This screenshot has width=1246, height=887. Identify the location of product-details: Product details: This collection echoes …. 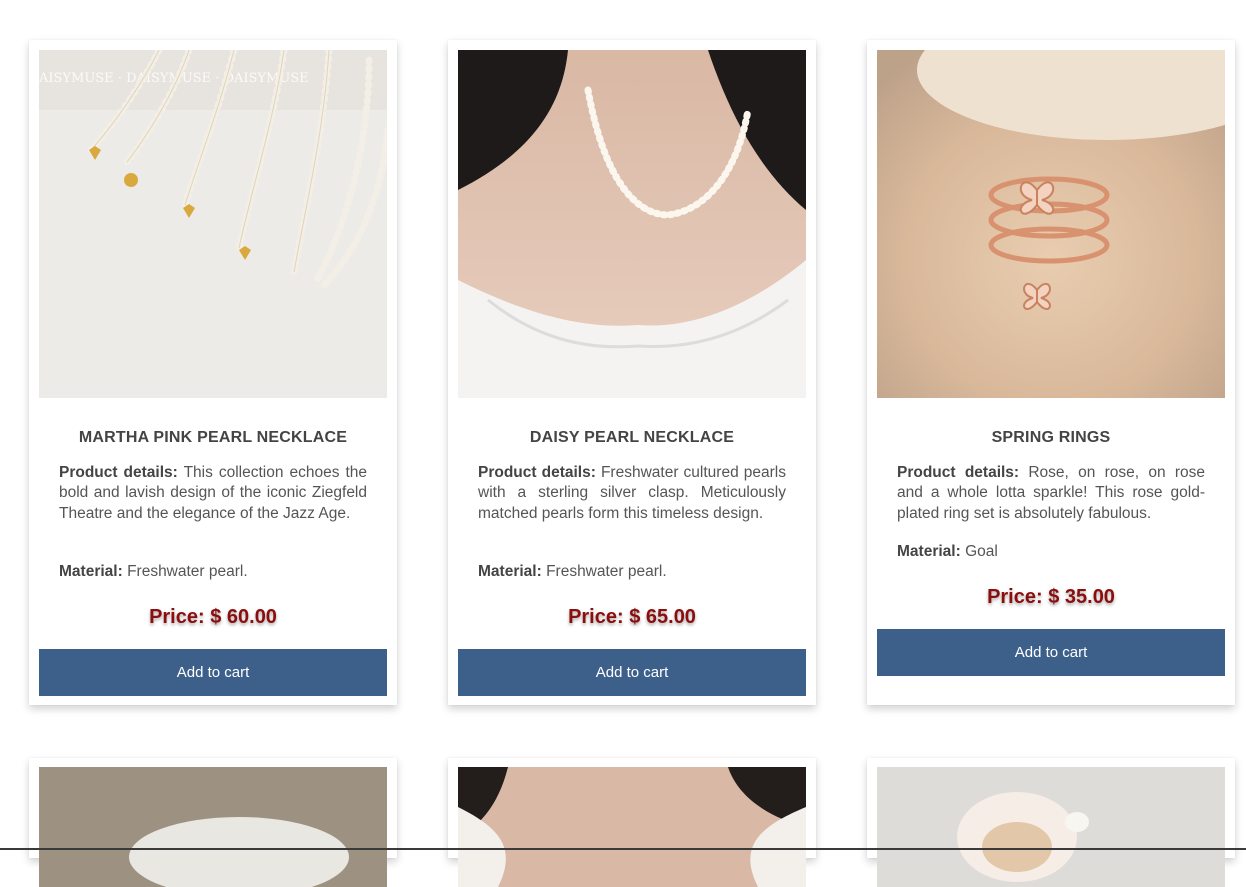
(213, 493).